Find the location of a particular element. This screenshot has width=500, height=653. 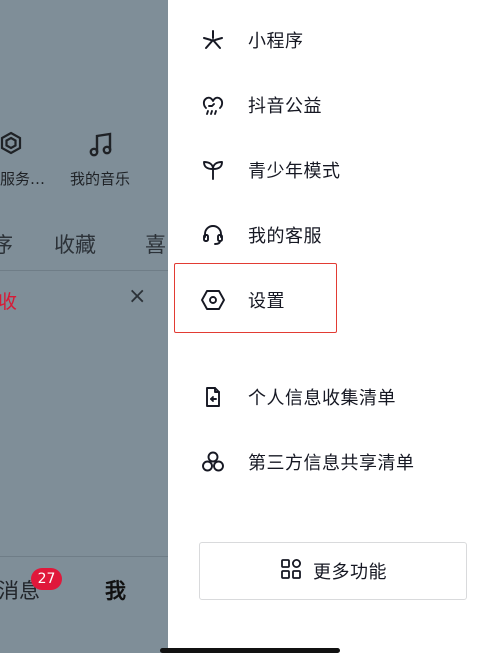

menu-item-label: 青少年模式 is located at coordinates (294, 171).